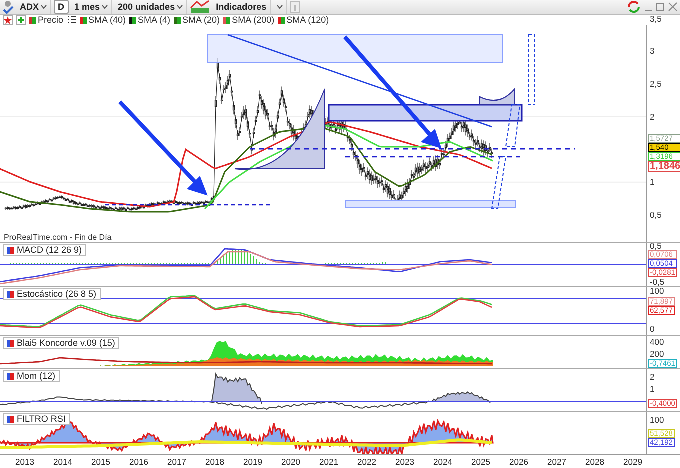 This screenshot has height=468, width=680. I want to click on indicator-label: FILTRO RSI, so click(36, 419).